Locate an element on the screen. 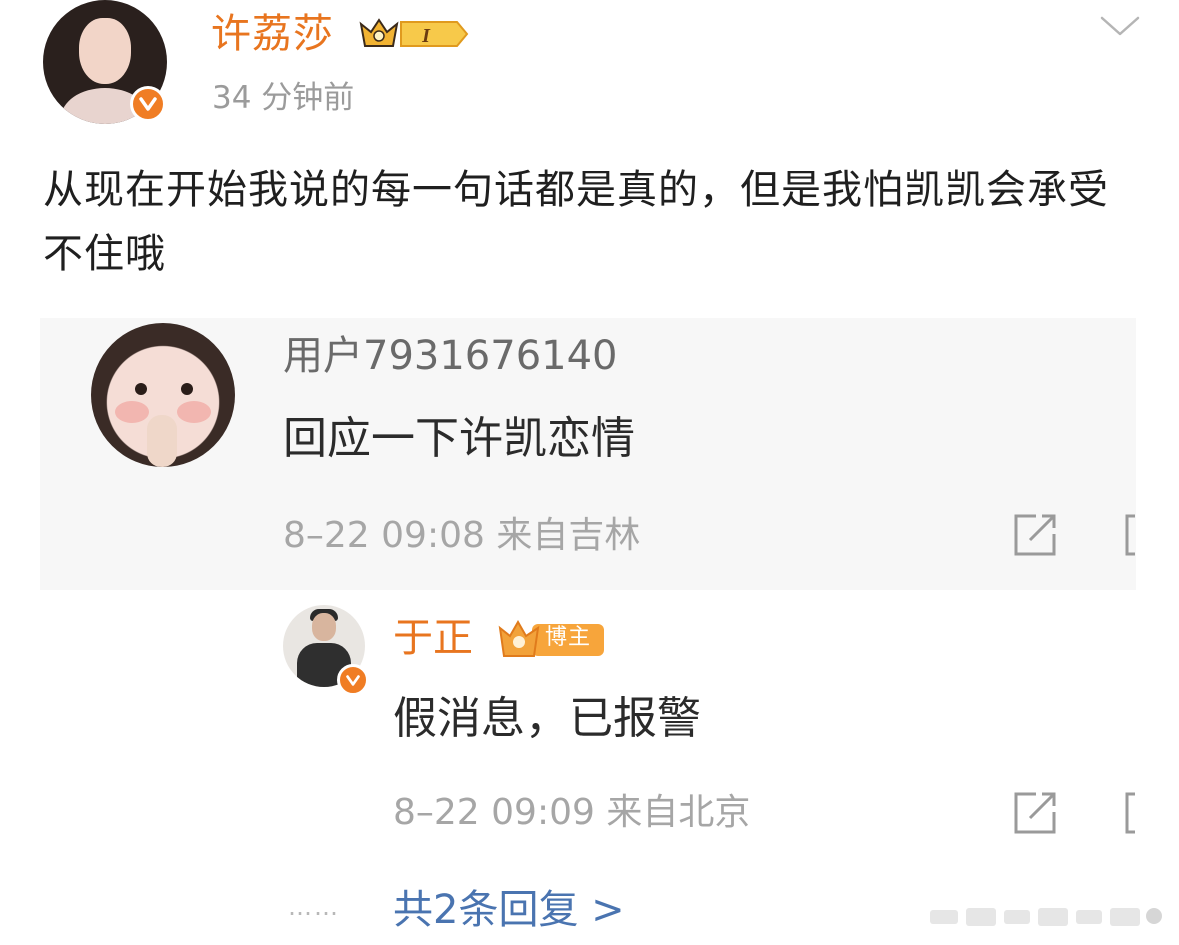 This screenshot has width=1179, height=945. post-time: 34 分钟前 is located at coordinates (283, 98).